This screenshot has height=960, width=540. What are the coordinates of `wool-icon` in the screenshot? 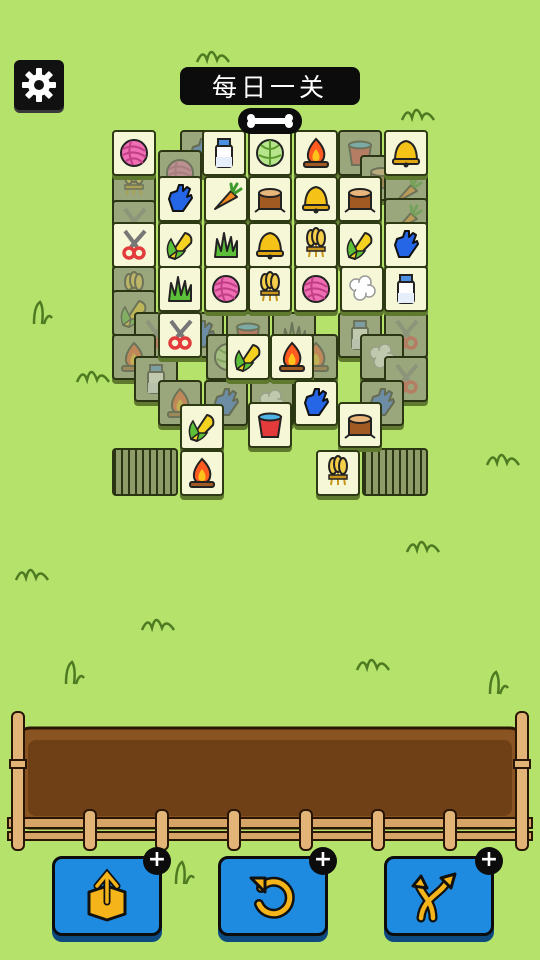 It's located at (362, 288).